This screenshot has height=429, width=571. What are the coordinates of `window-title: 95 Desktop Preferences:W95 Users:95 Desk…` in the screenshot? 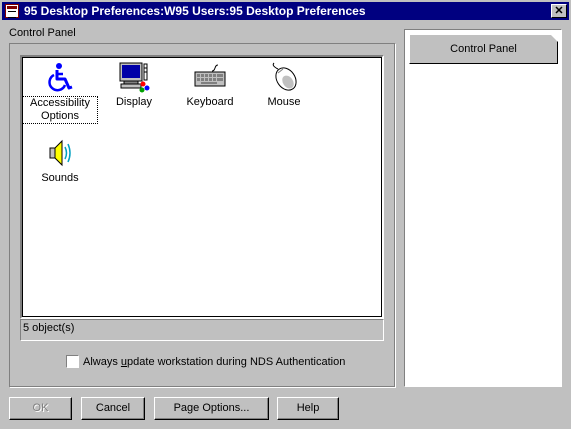 It's located at (195, 11).